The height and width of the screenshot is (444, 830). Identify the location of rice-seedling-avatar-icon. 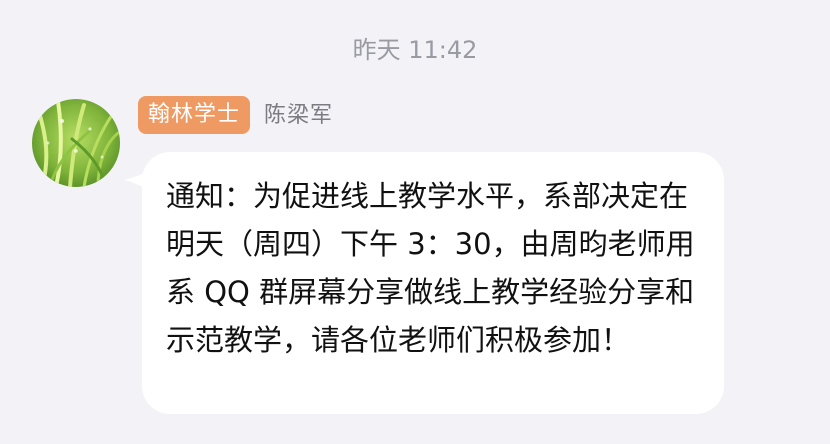
(76, 143).